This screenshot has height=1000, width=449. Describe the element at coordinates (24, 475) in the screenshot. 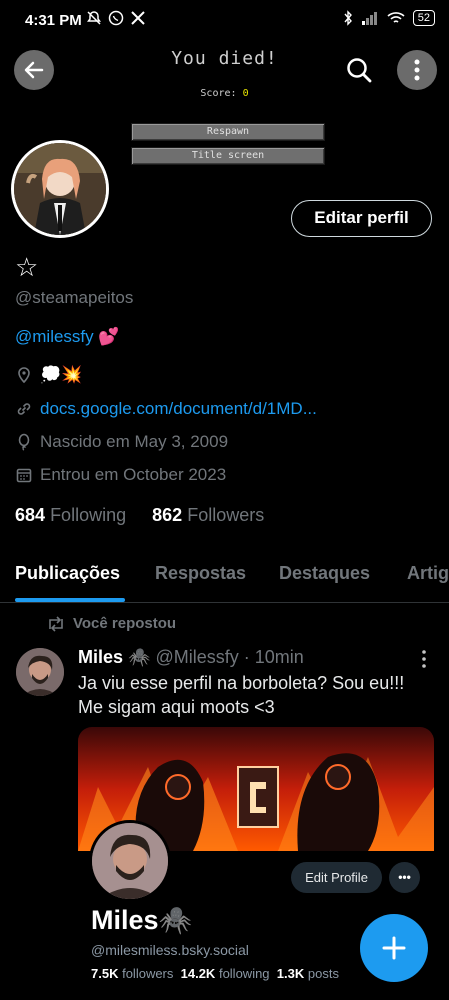

I see `calendar-icon` at that location.